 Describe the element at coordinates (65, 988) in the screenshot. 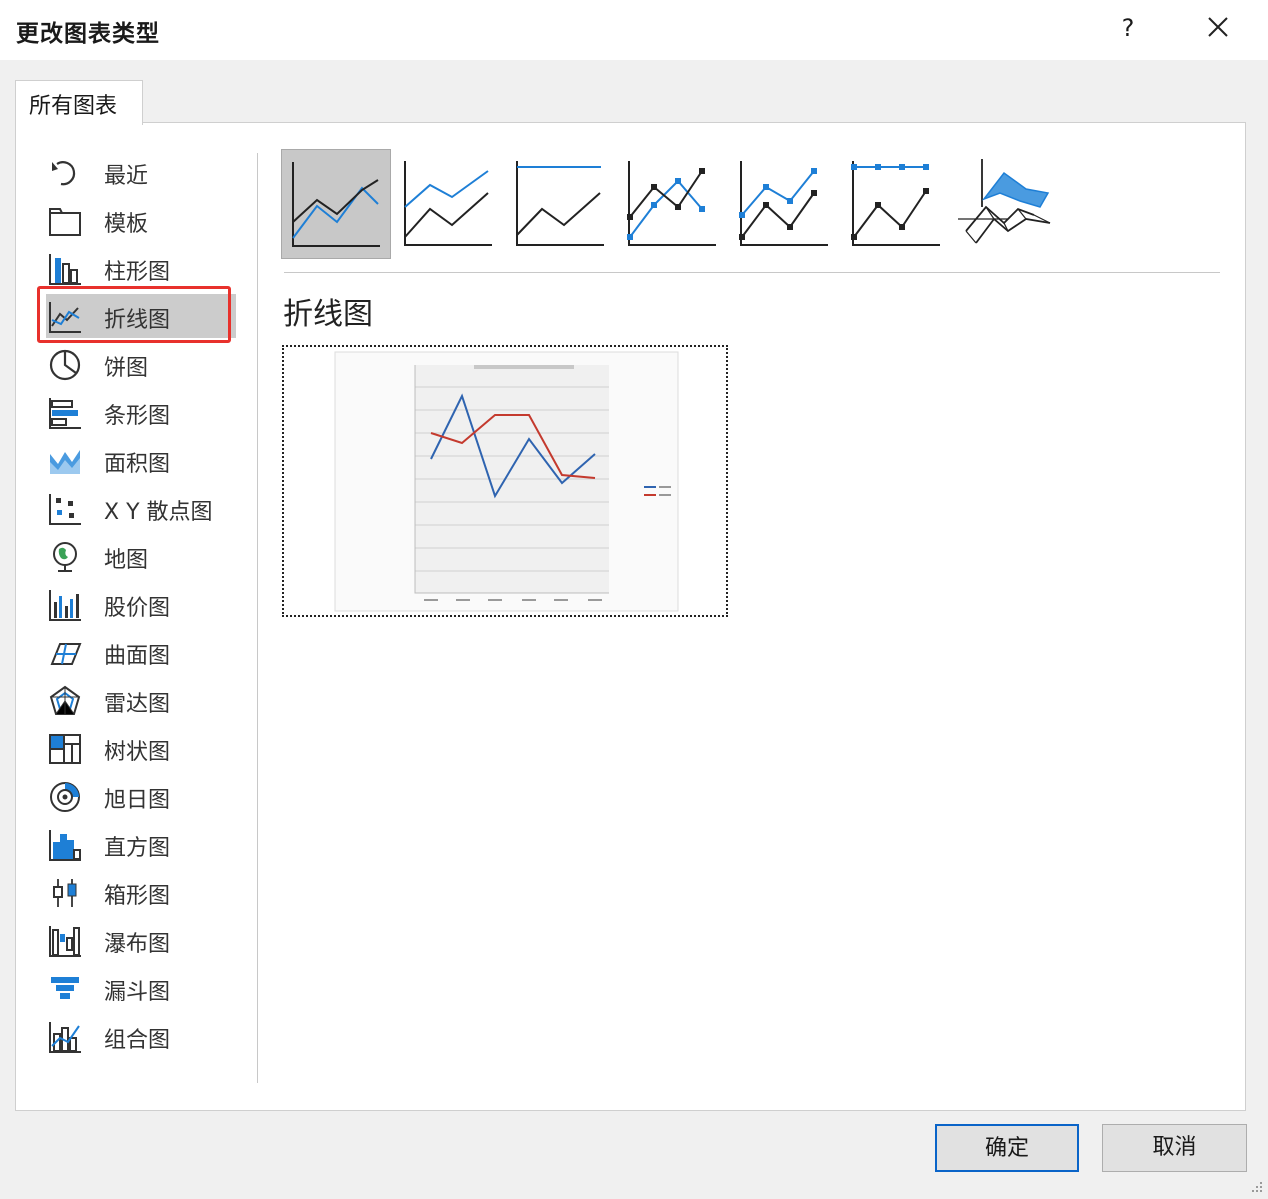

I see `funnel-chart-icon` at that location.